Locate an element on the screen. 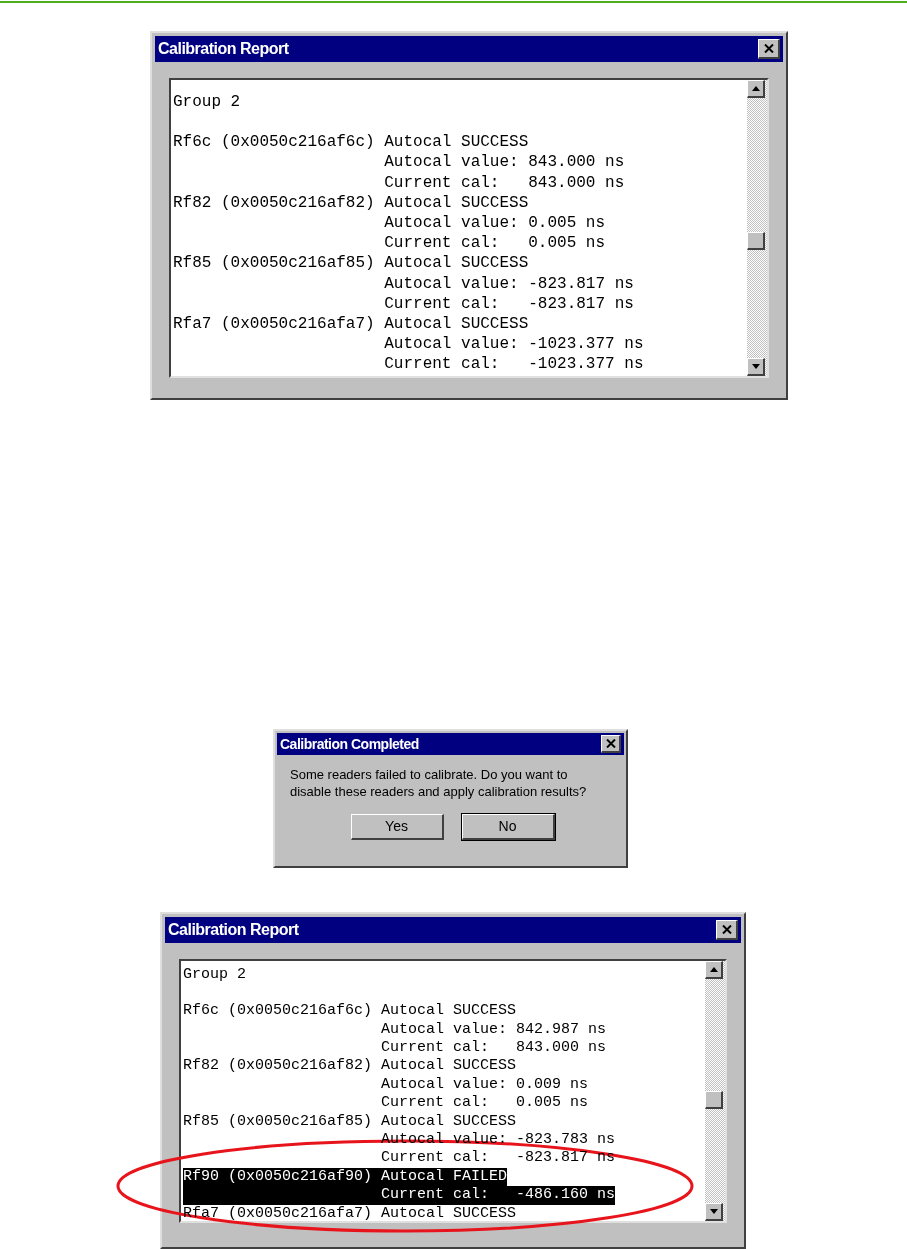 The image size is (907, 1249). dialog-button: No is located at coordinates (508, 827).